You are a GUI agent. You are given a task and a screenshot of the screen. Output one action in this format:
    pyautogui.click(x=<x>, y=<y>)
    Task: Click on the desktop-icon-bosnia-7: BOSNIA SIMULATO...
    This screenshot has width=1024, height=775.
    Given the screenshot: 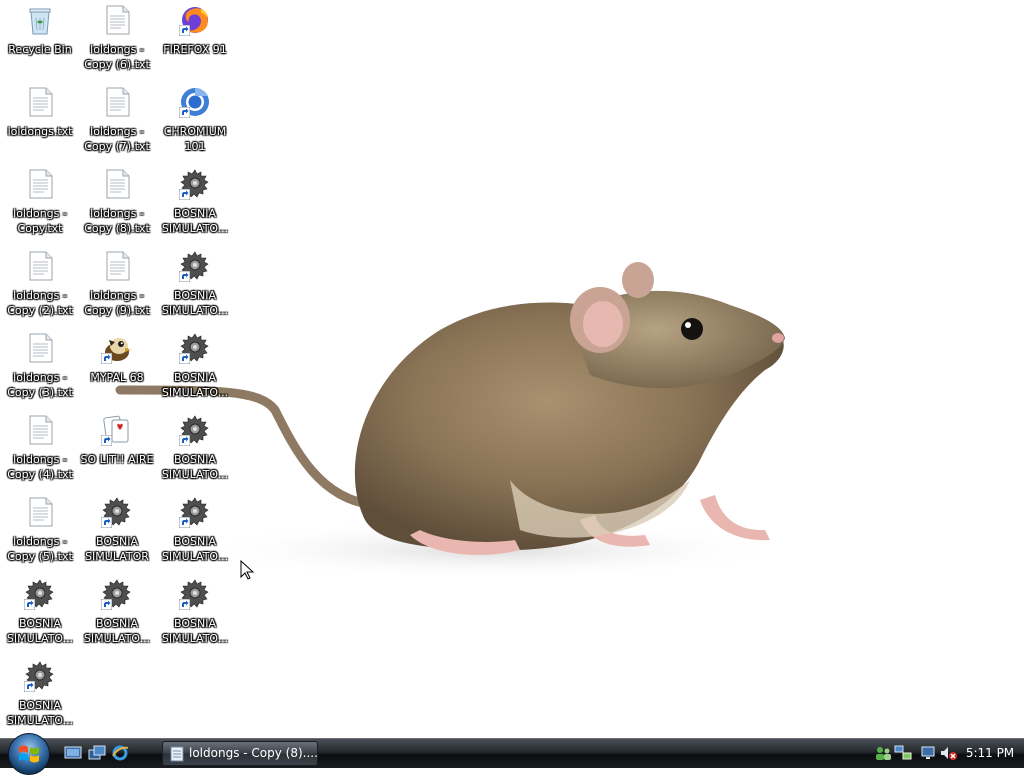 What is the action you would take?
    pyautogui.click(x=117, y=615)
    